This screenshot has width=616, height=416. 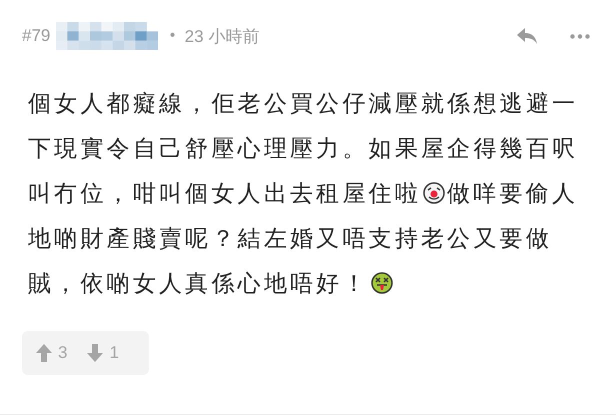 I want to click on post-number: #79, so click(x=36, y=36).